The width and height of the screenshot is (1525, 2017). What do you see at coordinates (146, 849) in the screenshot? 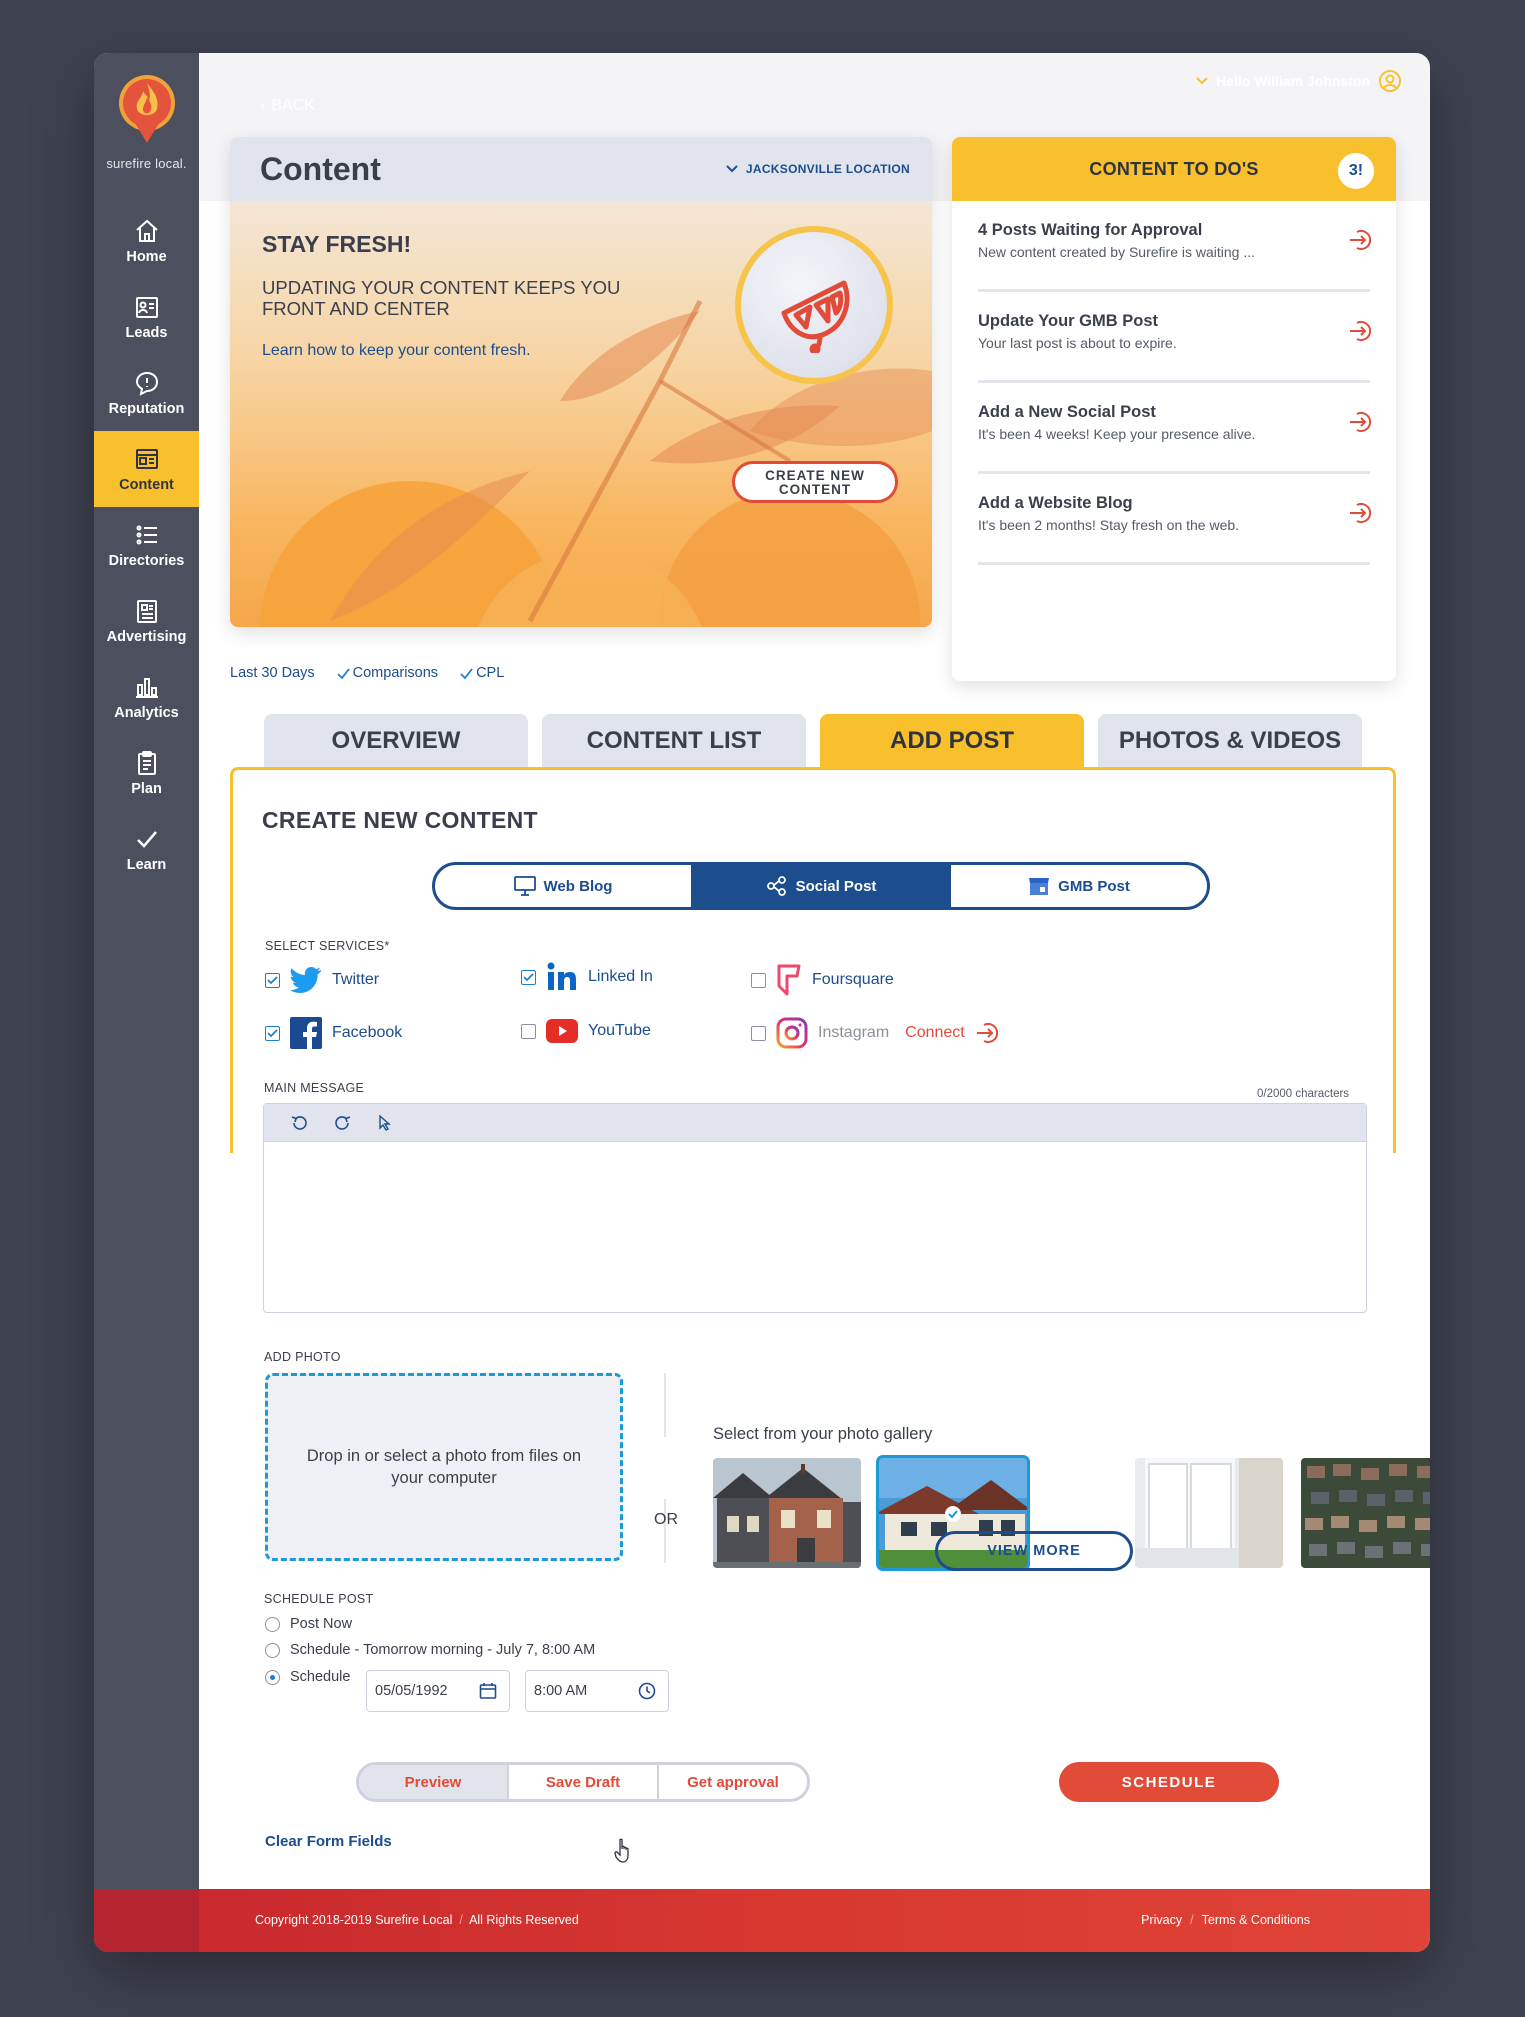
I see `sidebar-item-learn: Learn` at bounding box center [146, 849].